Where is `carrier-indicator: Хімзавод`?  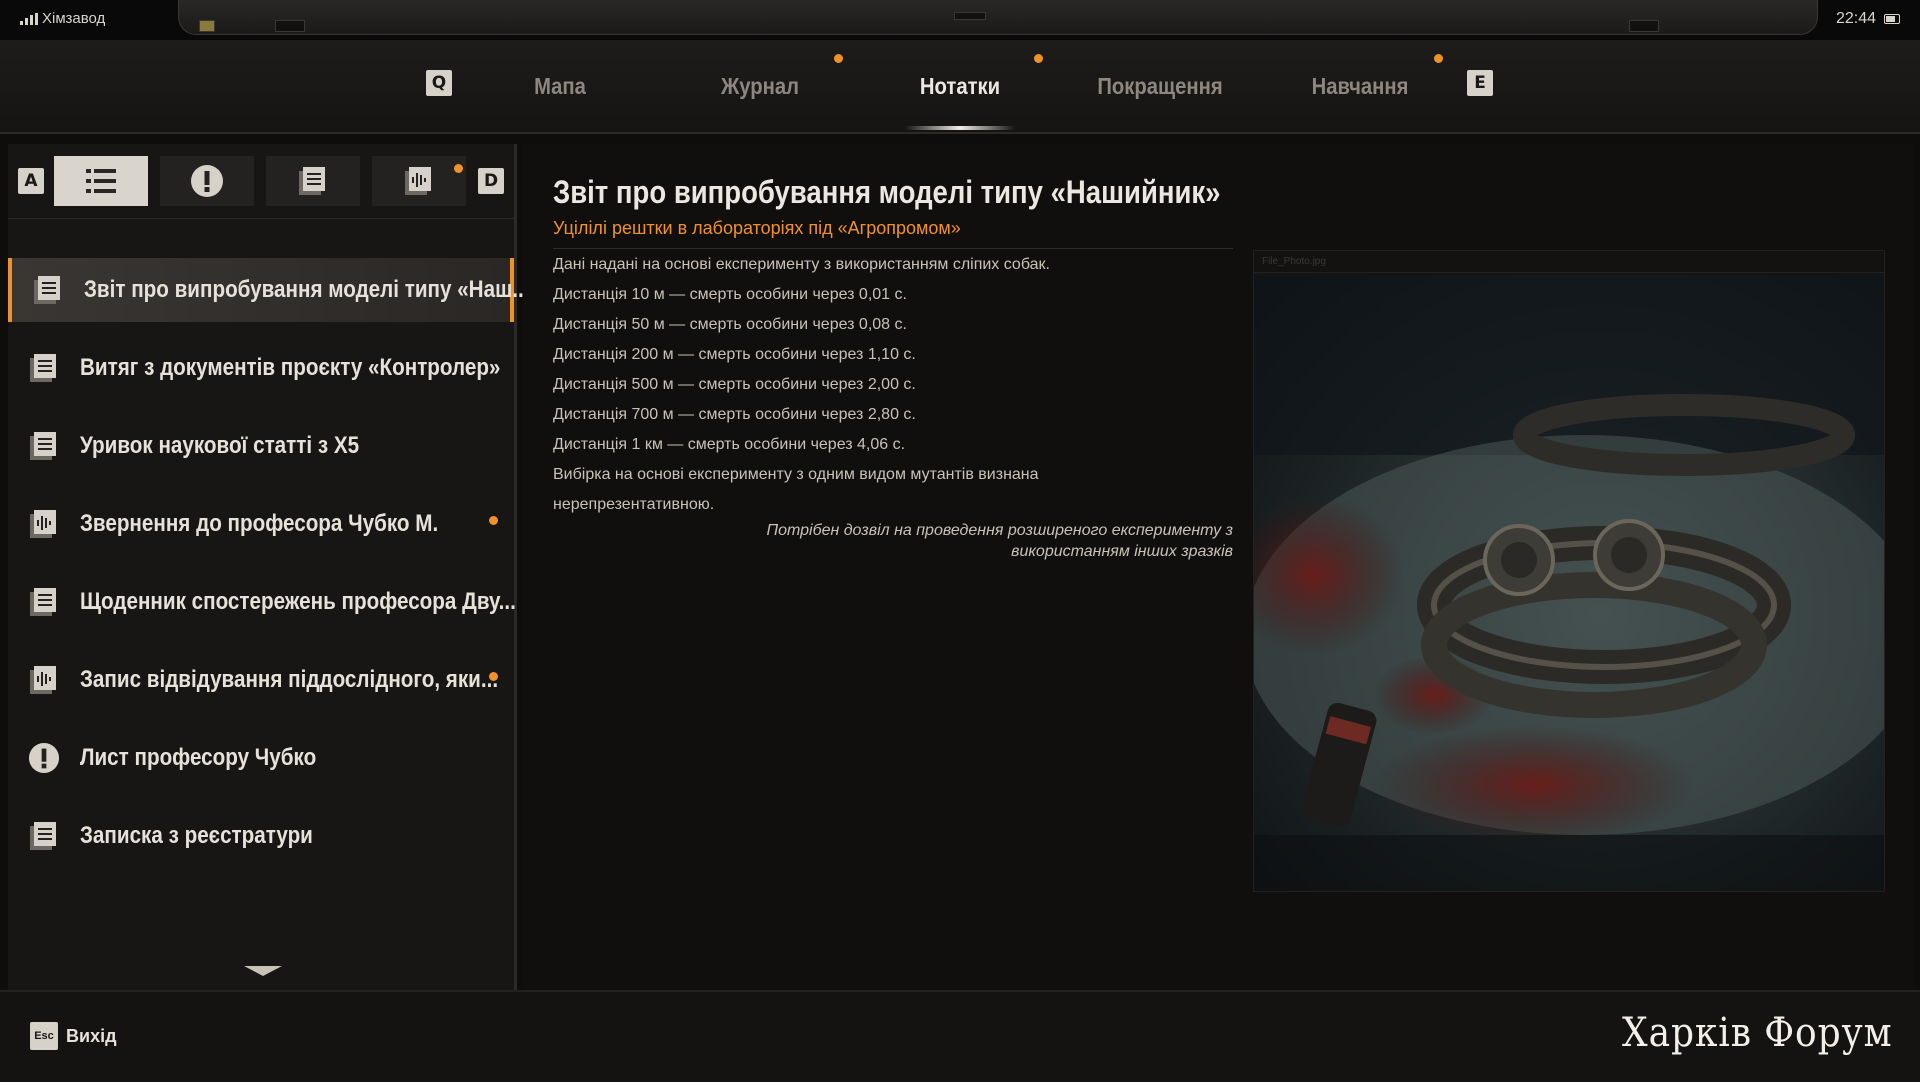 carrier-indicator: Хімзавод is located at coordinates (62, 18).